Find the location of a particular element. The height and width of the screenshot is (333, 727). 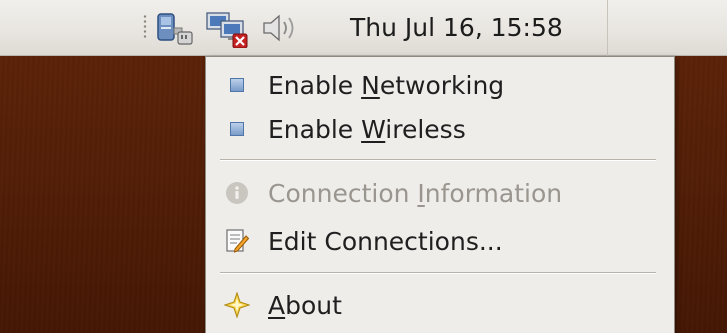

menu-item-connection-information: Connection Information is located at coordinates (440, 193).